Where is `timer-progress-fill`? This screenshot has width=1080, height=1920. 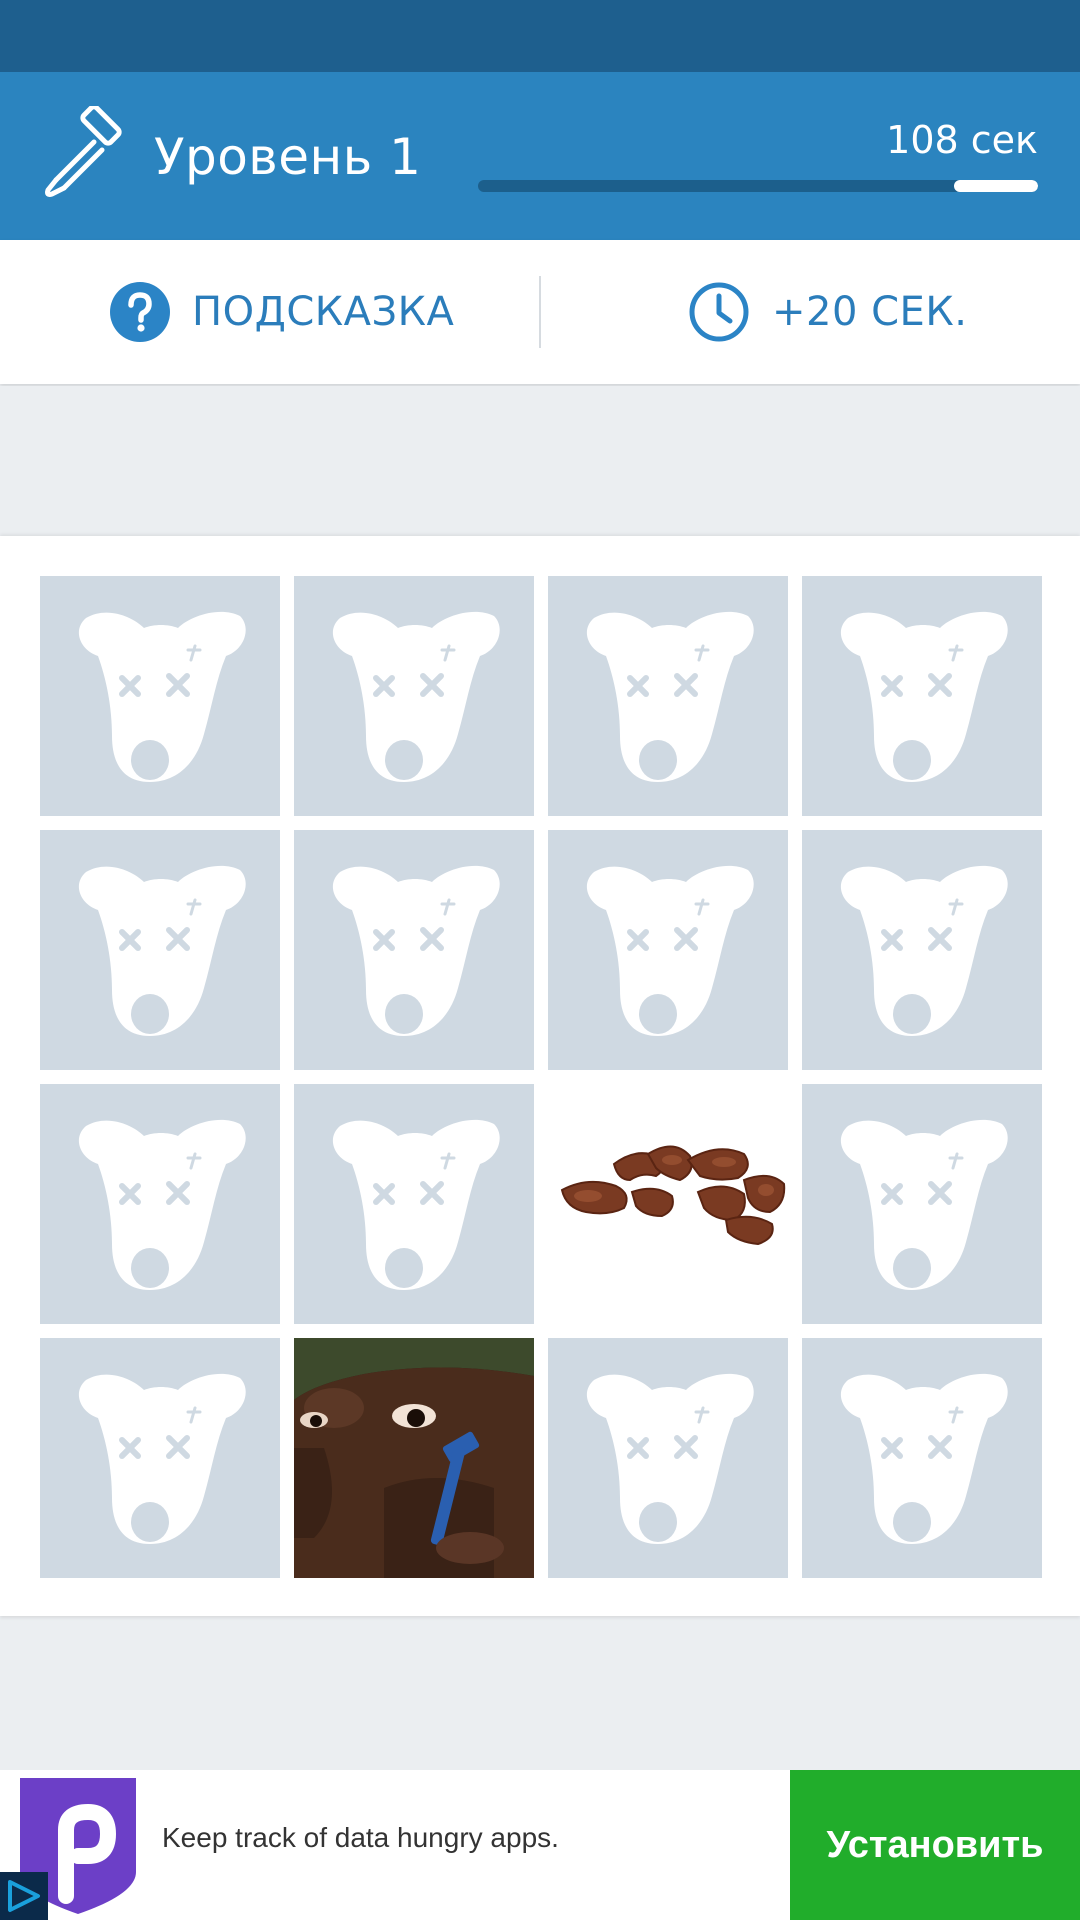
timer-progress-fill is located at coordinates (996, 186).